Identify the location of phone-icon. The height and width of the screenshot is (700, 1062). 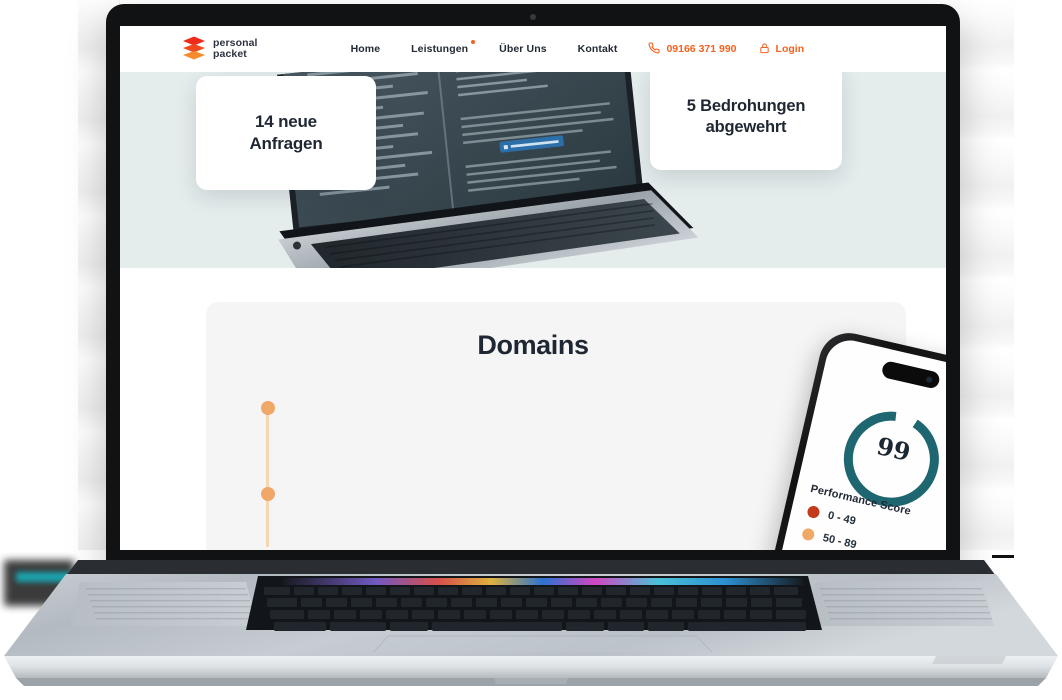
(654, 49).